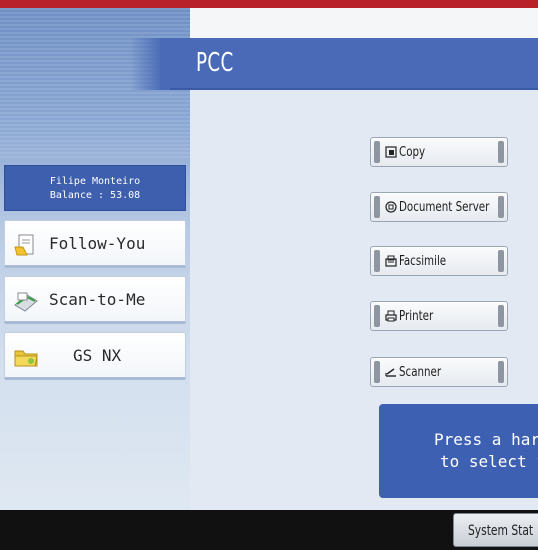  What do you see at coordinates (215, 63) in the screenshot?
I see `page-title: PCC` at bounding box center [215, 63].